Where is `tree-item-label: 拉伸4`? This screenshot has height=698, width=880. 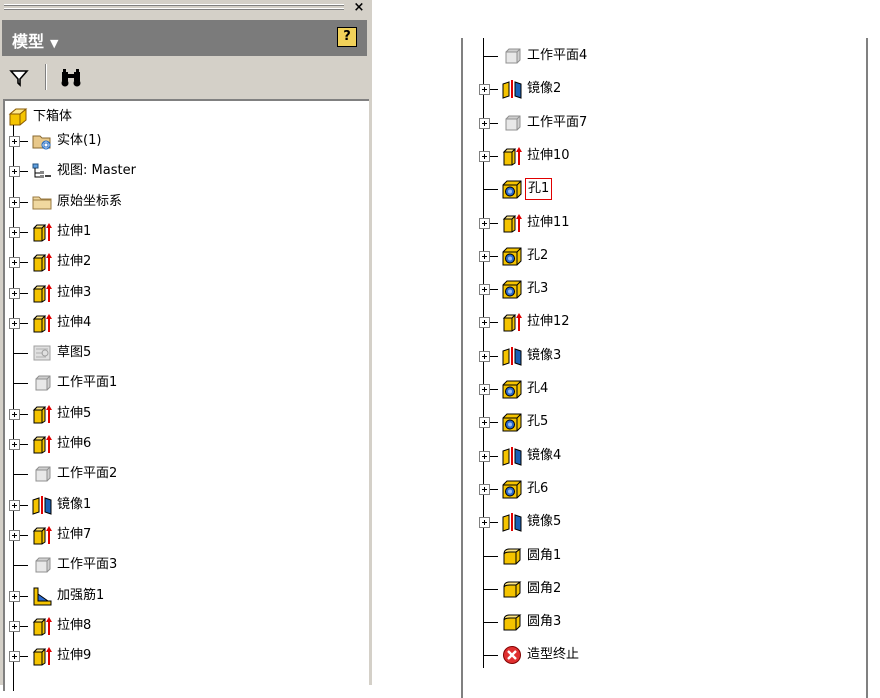 tree-item-label: 拉伸4 is located at coordinates (74, 322).